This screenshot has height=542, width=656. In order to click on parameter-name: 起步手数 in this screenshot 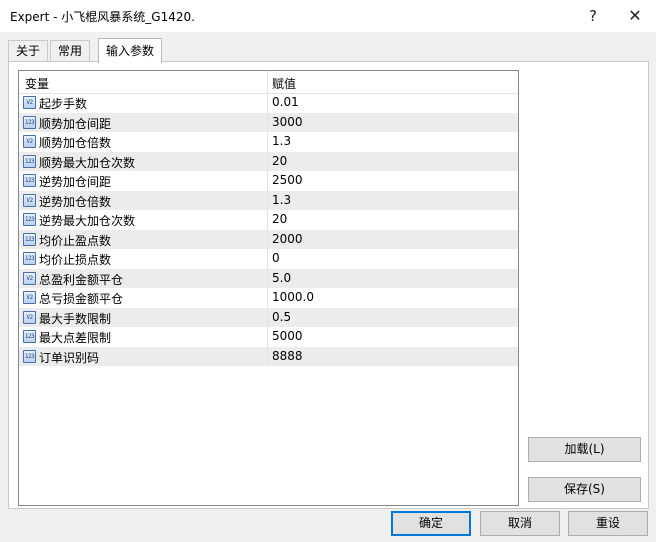, I will do `click(63, 104)`.